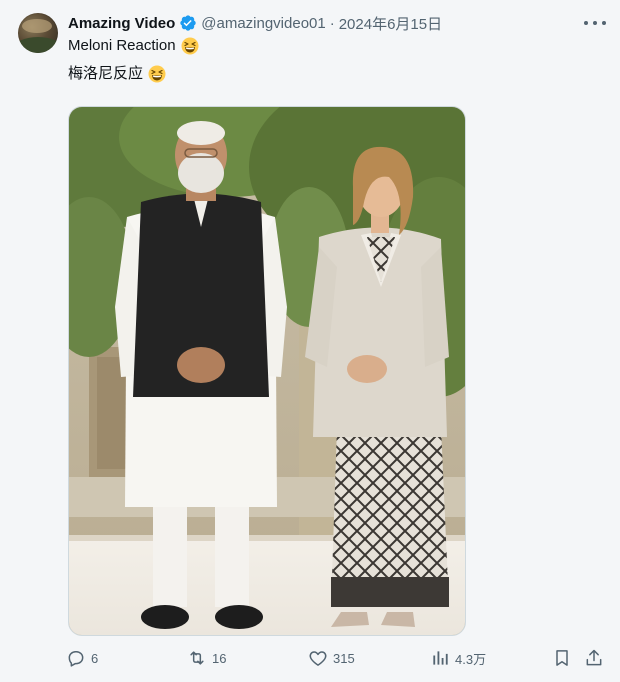 Image resolution: width=620 pixels, height=682 pixels. What do you see at coordinates (331, 658) in the screenshot?
I see `like-button: 315` at bounding box center [331, 658].